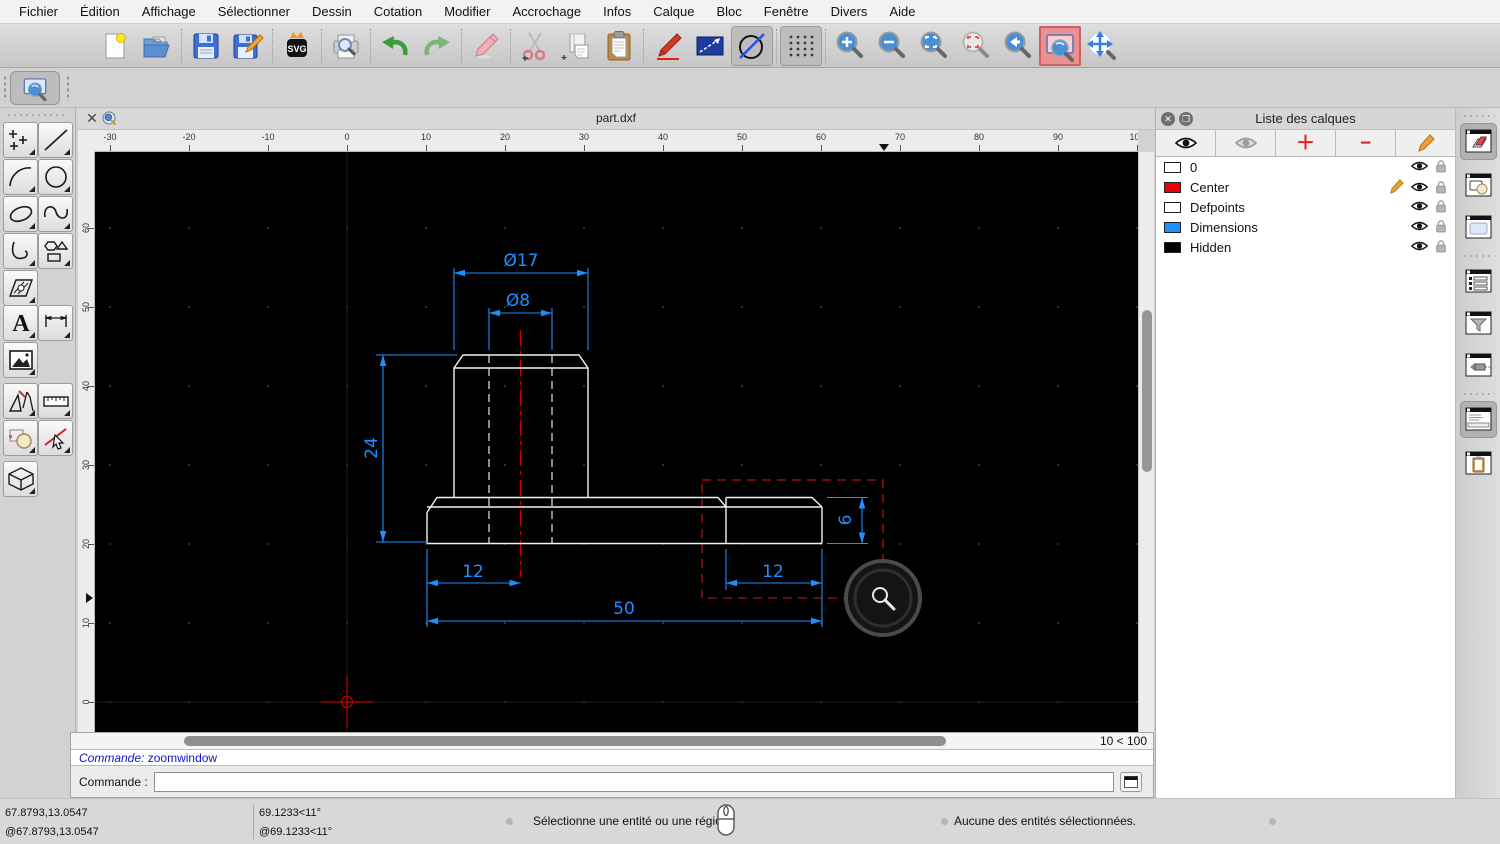 The height and width of the screenshot is (844, 1500). Describe the element at coordinates (1305, 247) in the screenshot. I see `layer-row-hidden: Hidden` at that location.